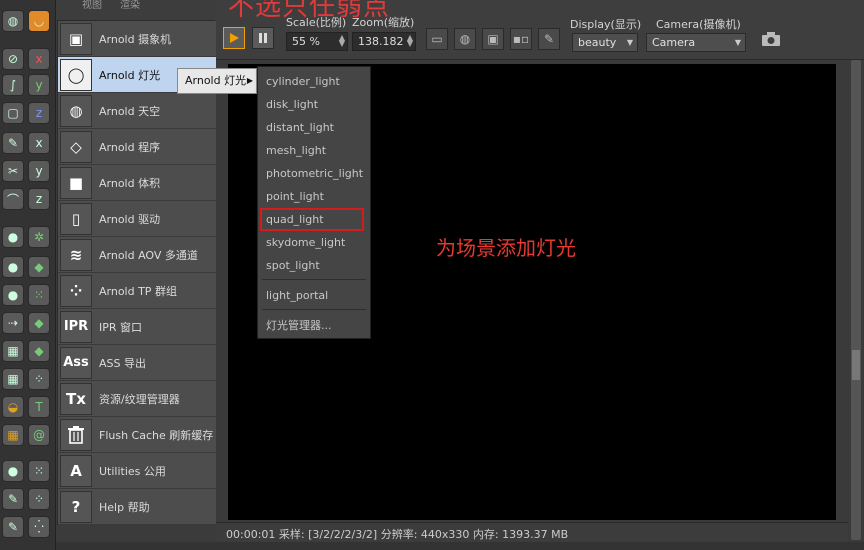 Image resolution: width=864 pixels, height=550 pixels. Describe the element at coordinates (217, 81) in the screenshot. I see `submenu-parent-arnold-light: Arnold 灯光 ▶` at that location.